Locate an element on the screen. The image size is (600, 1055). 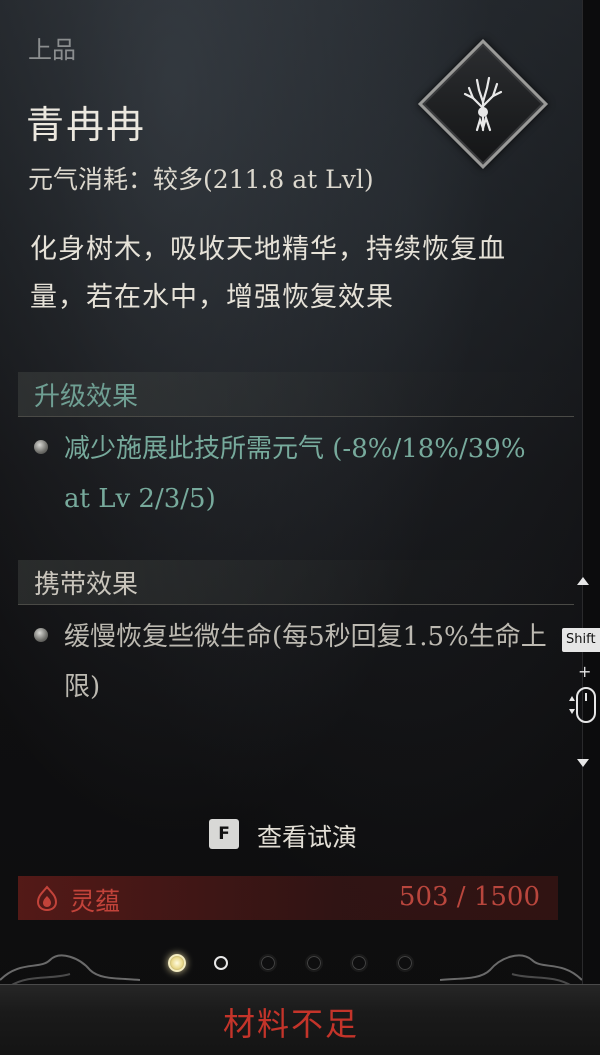
resource-bar: 灵蕴 503 / 1500 is located at coordinates (288, 898).